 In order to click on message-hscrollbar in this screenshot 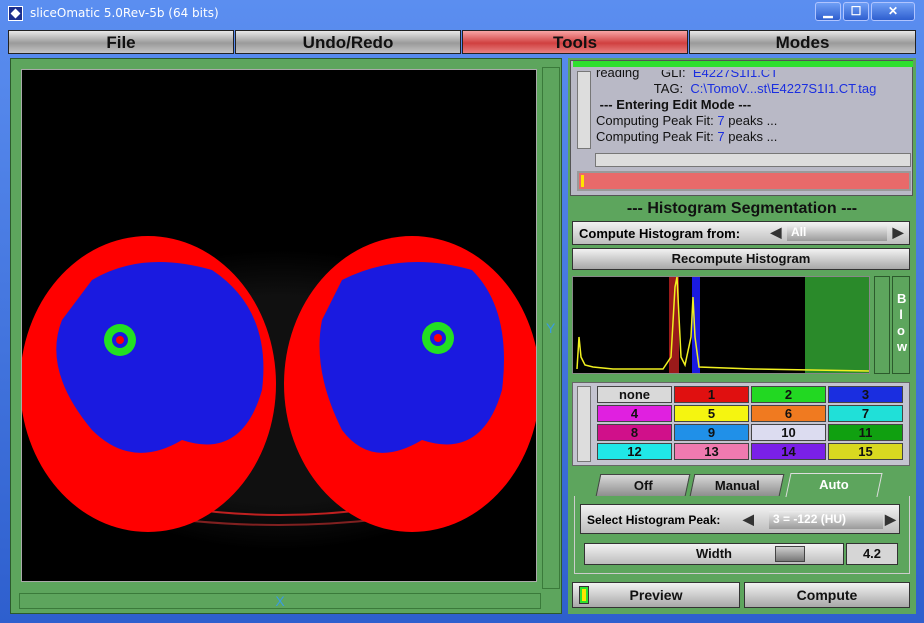, I will do `click(753, 160)`.